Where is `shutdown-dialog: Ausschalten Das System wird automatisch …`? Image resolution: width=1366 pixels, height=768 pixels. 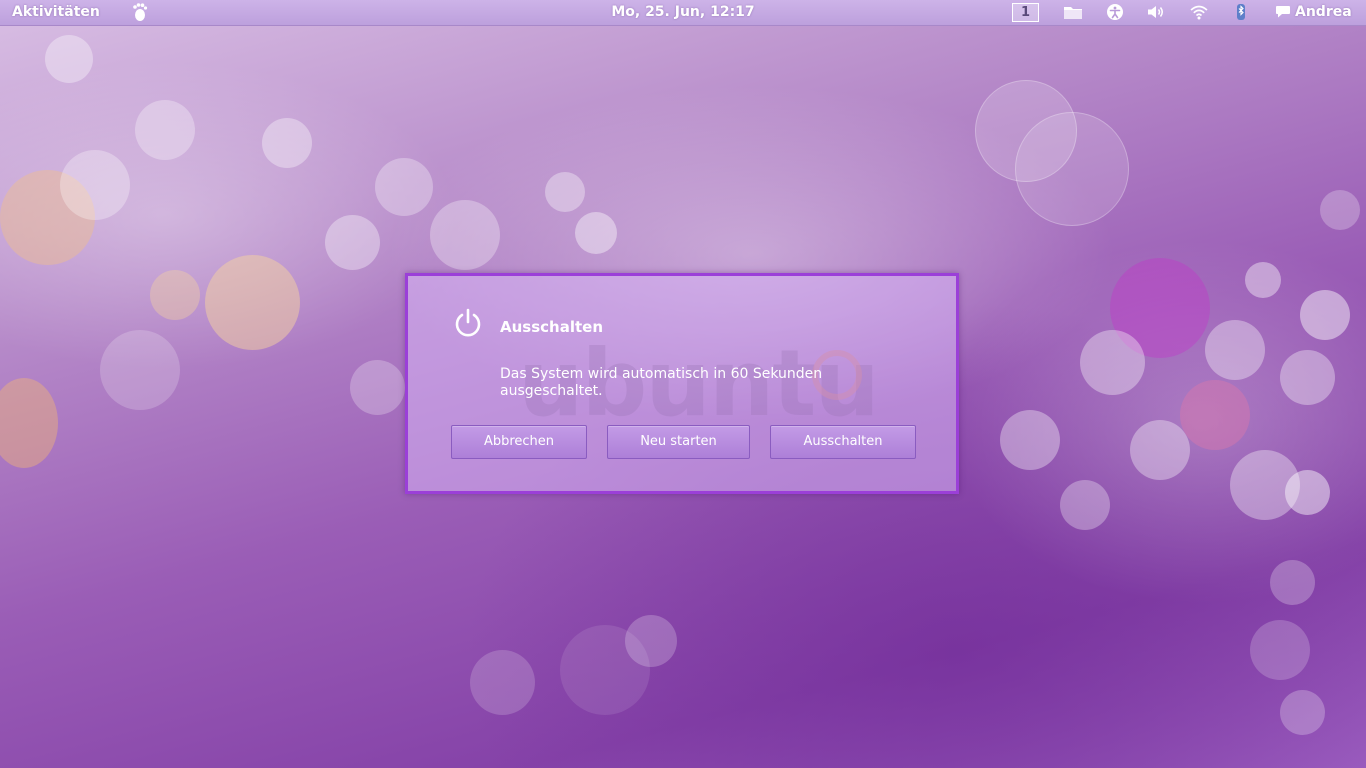
shutdown-dialog: Ausschalten Das System wird automatisch … is located at coordinates (682, 383).